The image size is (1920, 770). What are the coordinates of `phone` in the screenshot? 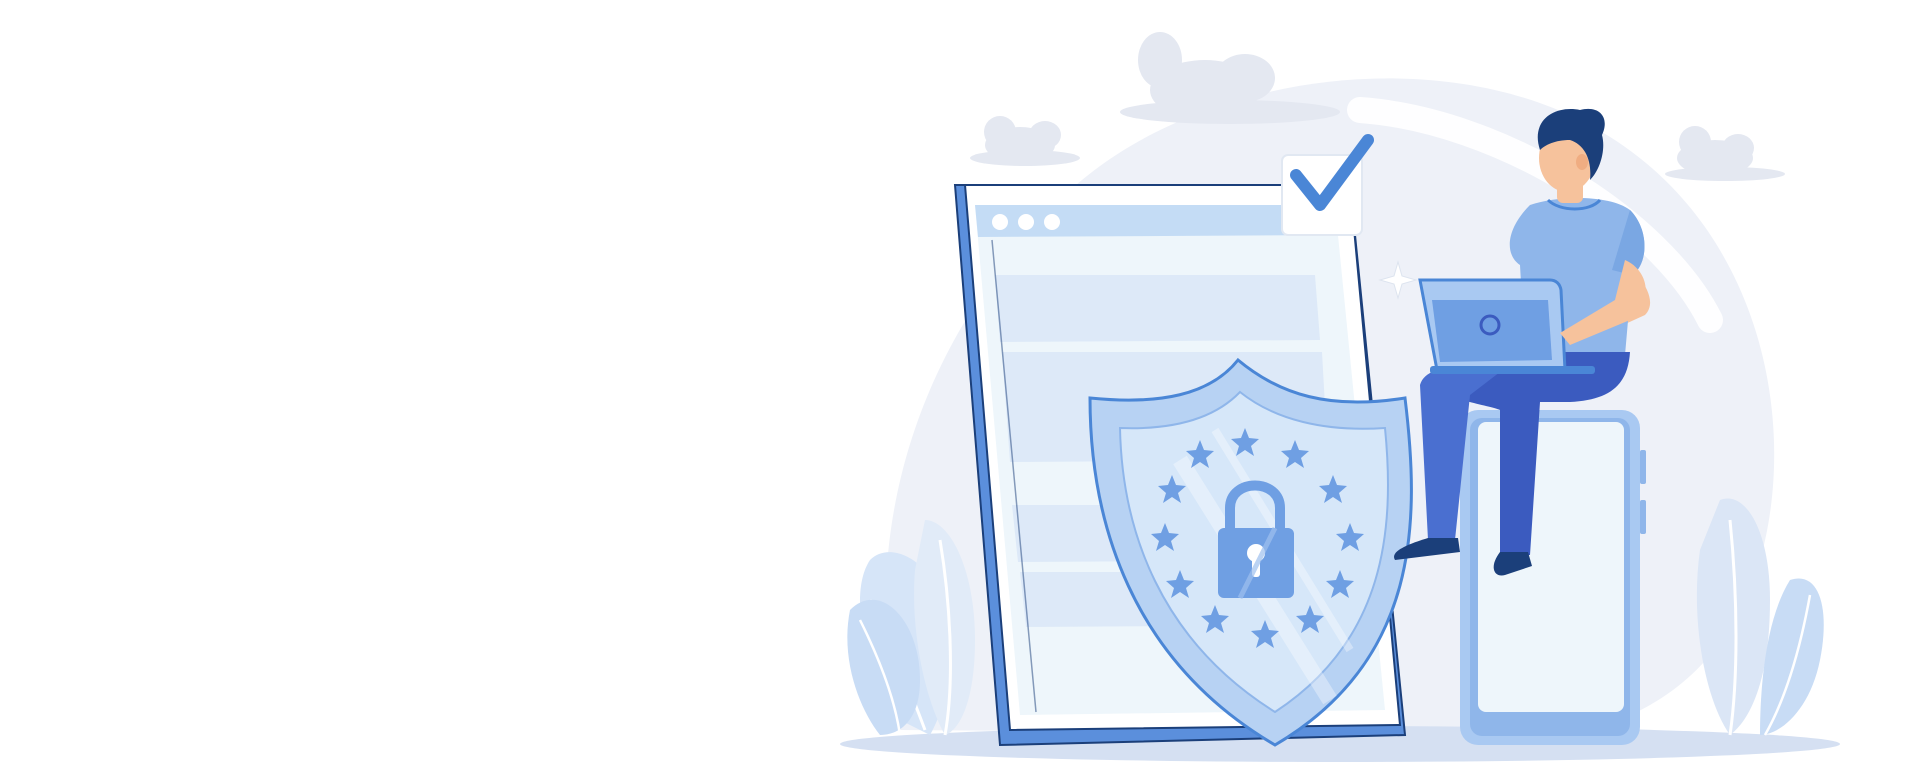 It's located at (1553, 577).